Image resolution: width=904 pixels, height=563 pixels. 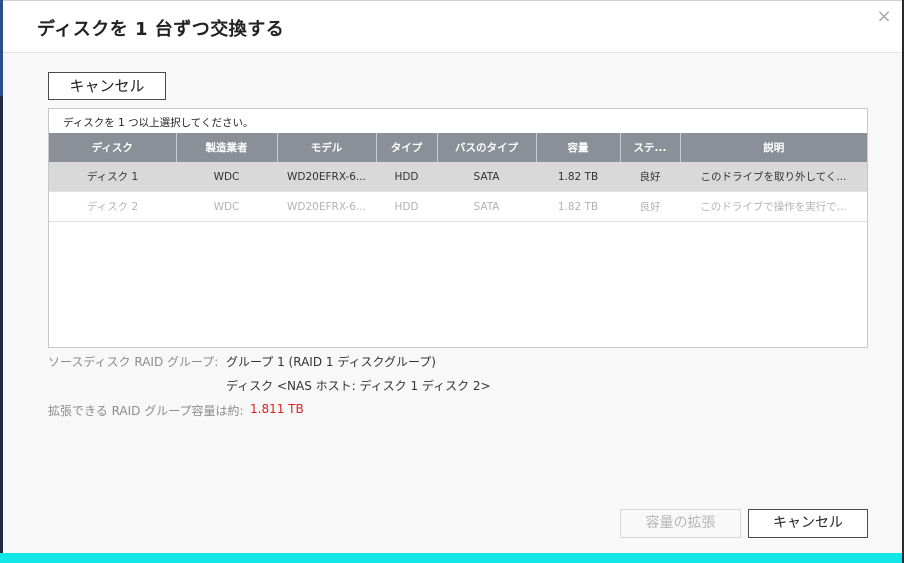 I want to click on background-accent-strip, so click(x=451, y=558).